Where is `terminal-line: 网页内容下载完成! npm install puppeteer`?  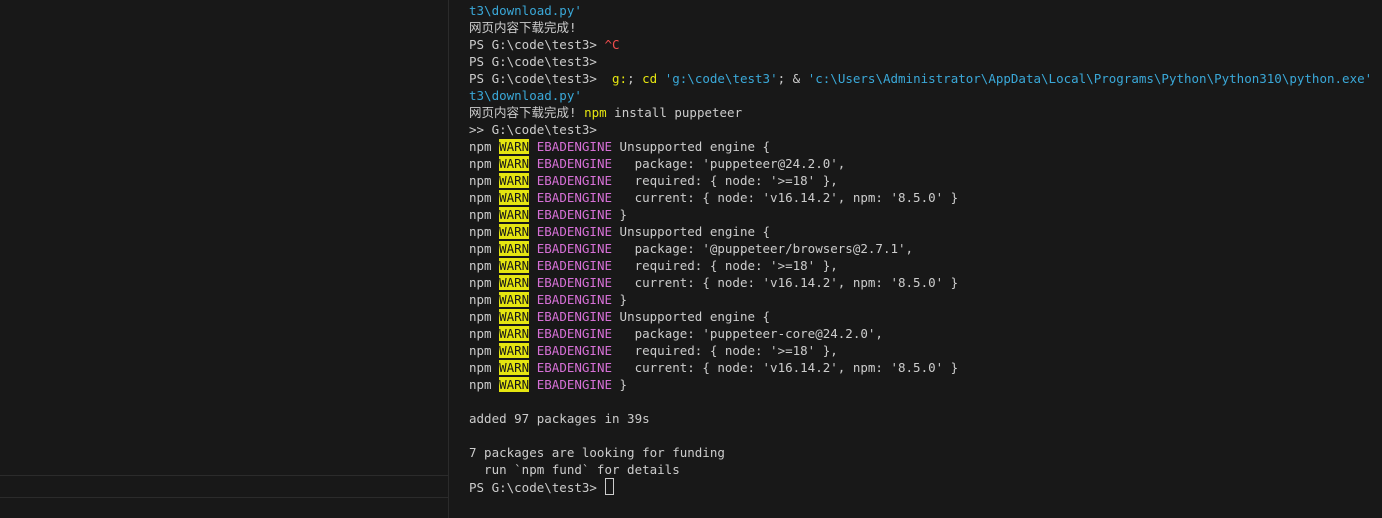
terminal-line: 网页内容下载完成! npm install puppeteer is located at coordinates (925, 112).